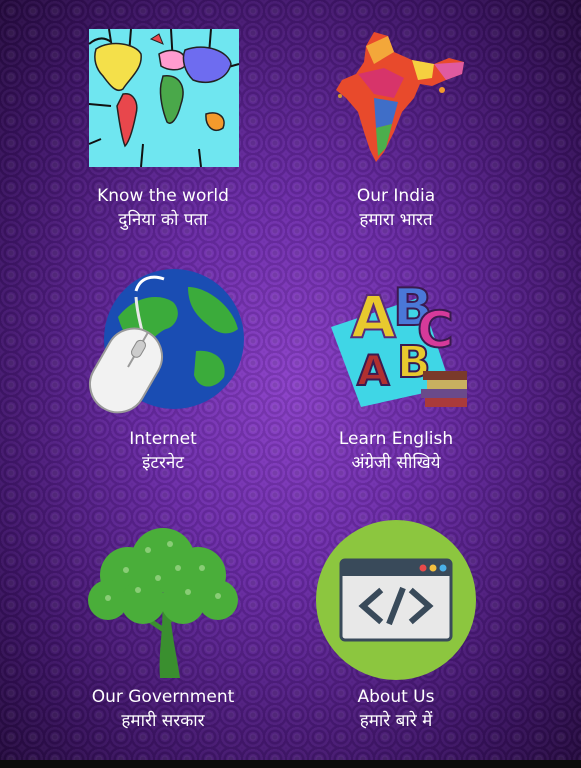 The width and height of the screenshot is (581, 768). Describe the element at coordinates (396, 697) in the screenshot. I see `tile-label-en: About Us` at that location.